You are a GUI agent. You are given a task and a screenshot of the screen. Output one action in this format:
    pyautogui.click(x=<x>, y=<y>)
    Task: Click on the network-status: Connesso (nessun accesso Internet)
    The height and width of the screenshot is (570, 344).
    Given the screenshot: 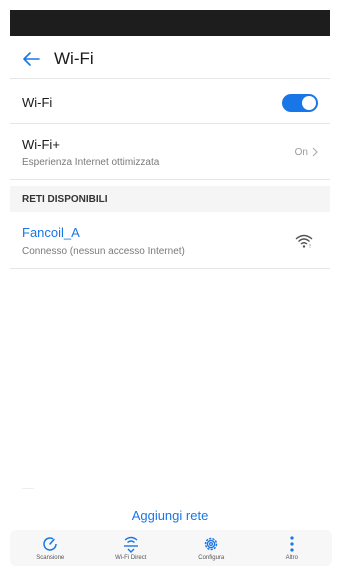 What is the action you would take?
    pyautogui.click(x=103, y=251)
    